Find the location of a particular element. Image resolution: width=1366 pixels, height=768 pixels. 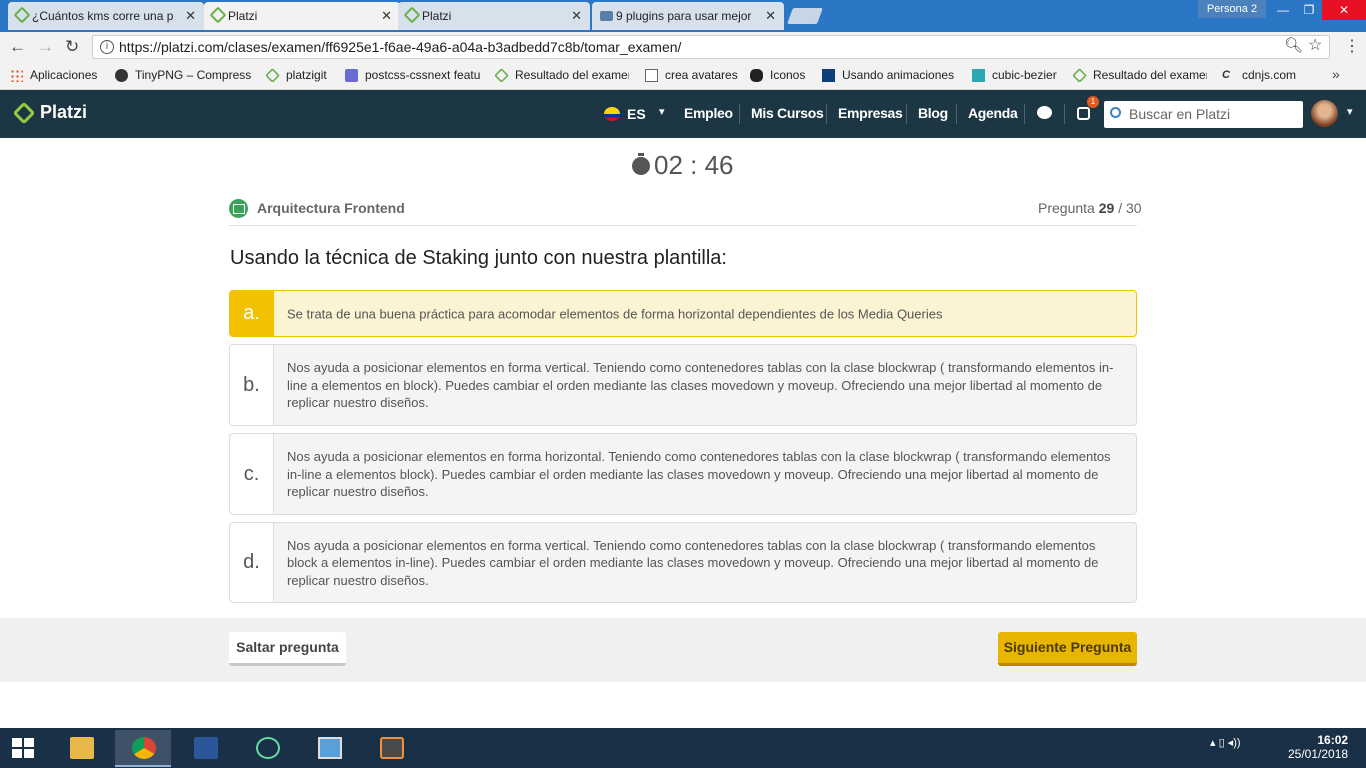

new-tab-button is located at coordinates (805, 16).